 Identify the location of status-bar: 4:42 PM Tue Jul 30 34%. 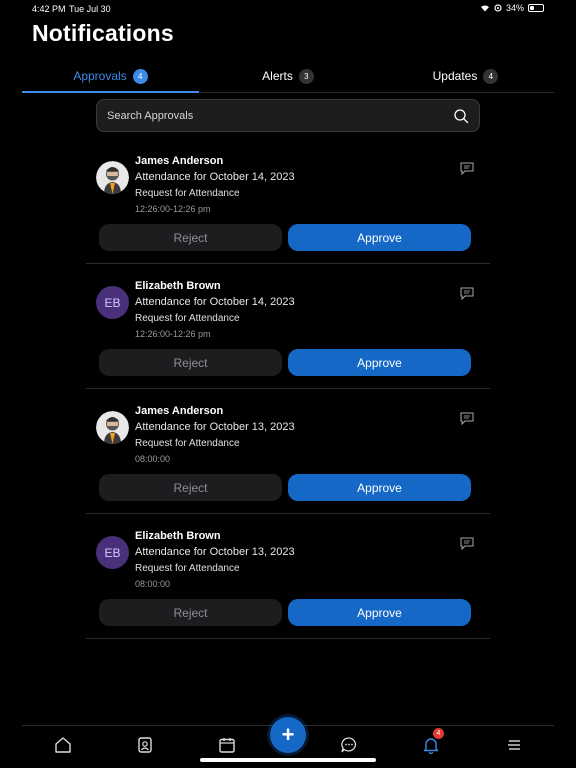
(288, 8).